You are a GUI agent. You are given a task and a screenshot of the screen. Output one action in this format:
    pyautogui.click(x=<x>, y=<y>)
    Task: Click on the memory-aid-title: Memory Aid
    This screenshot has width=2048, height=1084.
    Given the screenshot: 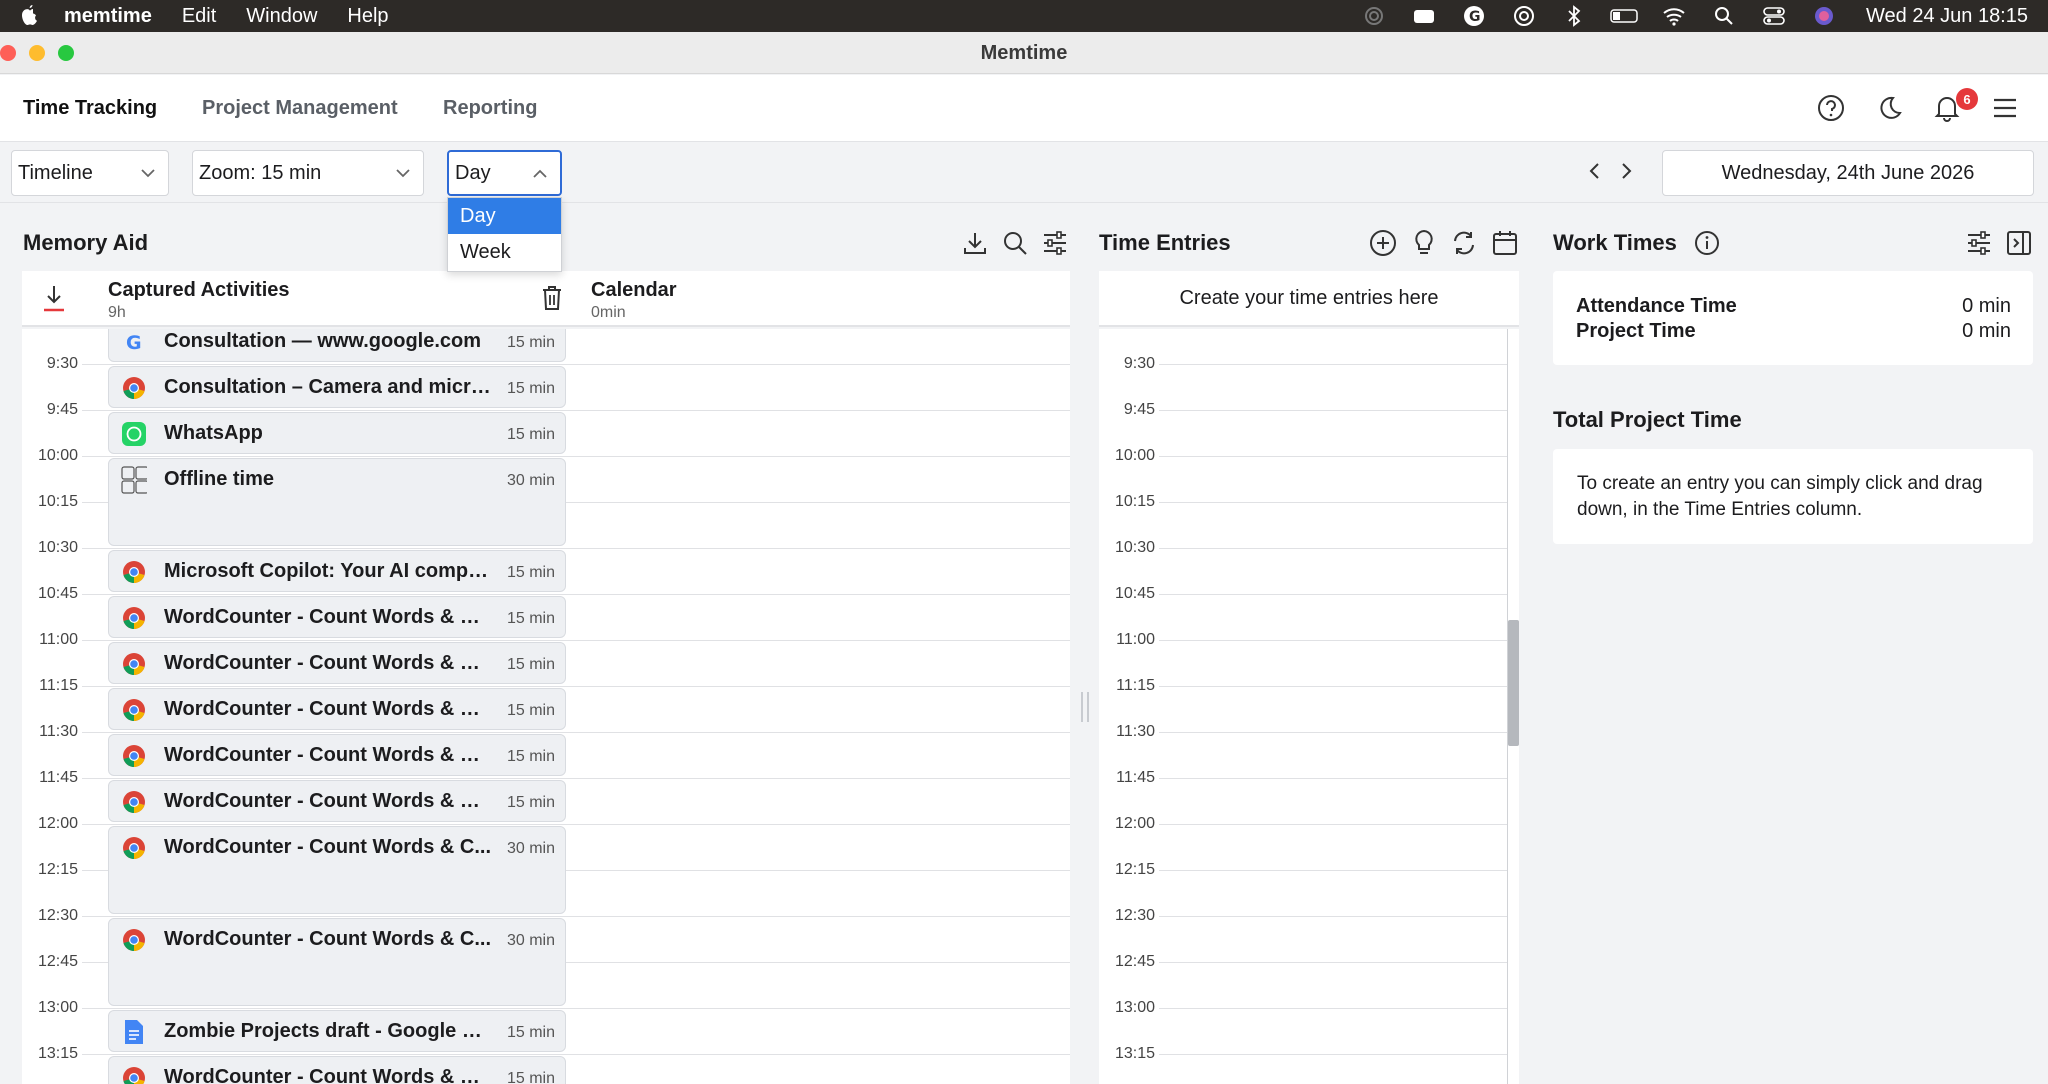 What is the action you would take?
    pyautogui.click(x=86, y=242)
    